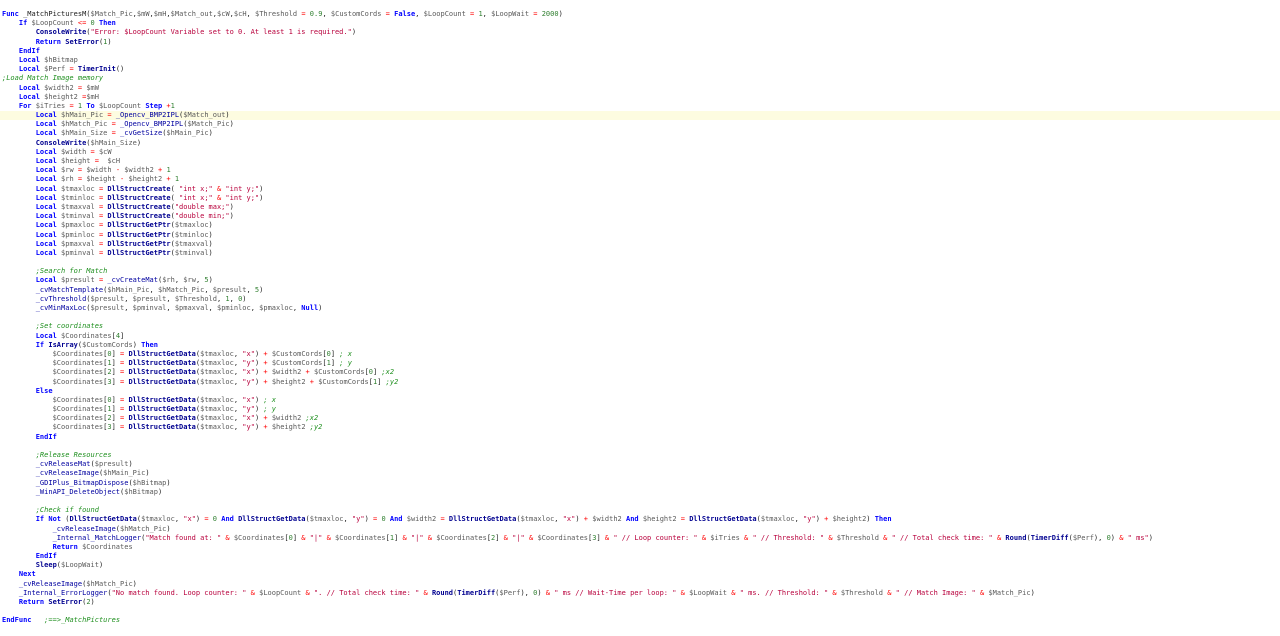  I want to click on code-line: Local $width = $cW, so click(640, 152).